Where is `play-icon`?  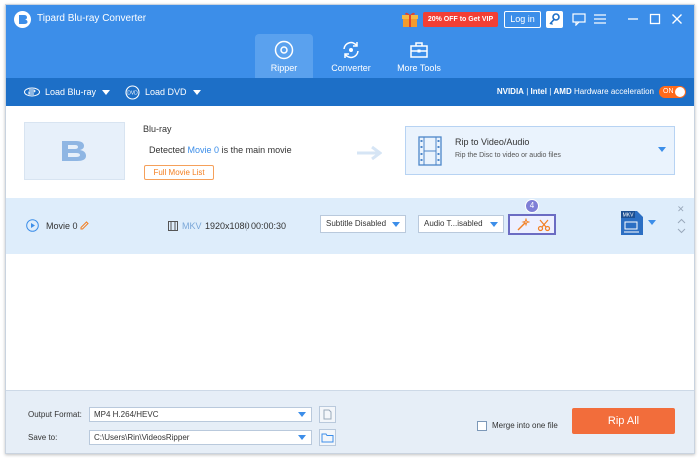 play-icon is located at coordinates (32, 225).